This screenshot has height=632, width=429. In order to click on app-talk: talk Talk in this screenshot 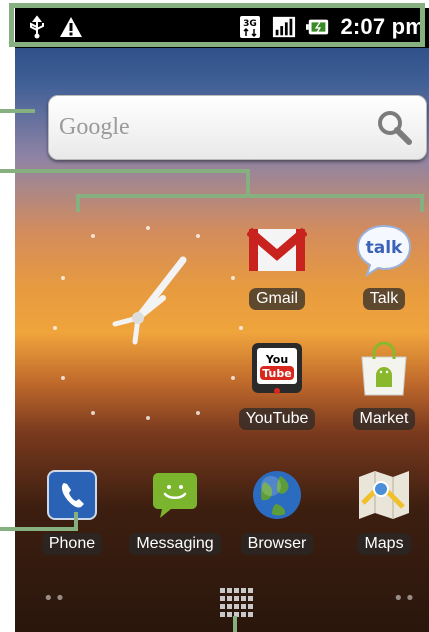, I will do `click(381, 268)`.